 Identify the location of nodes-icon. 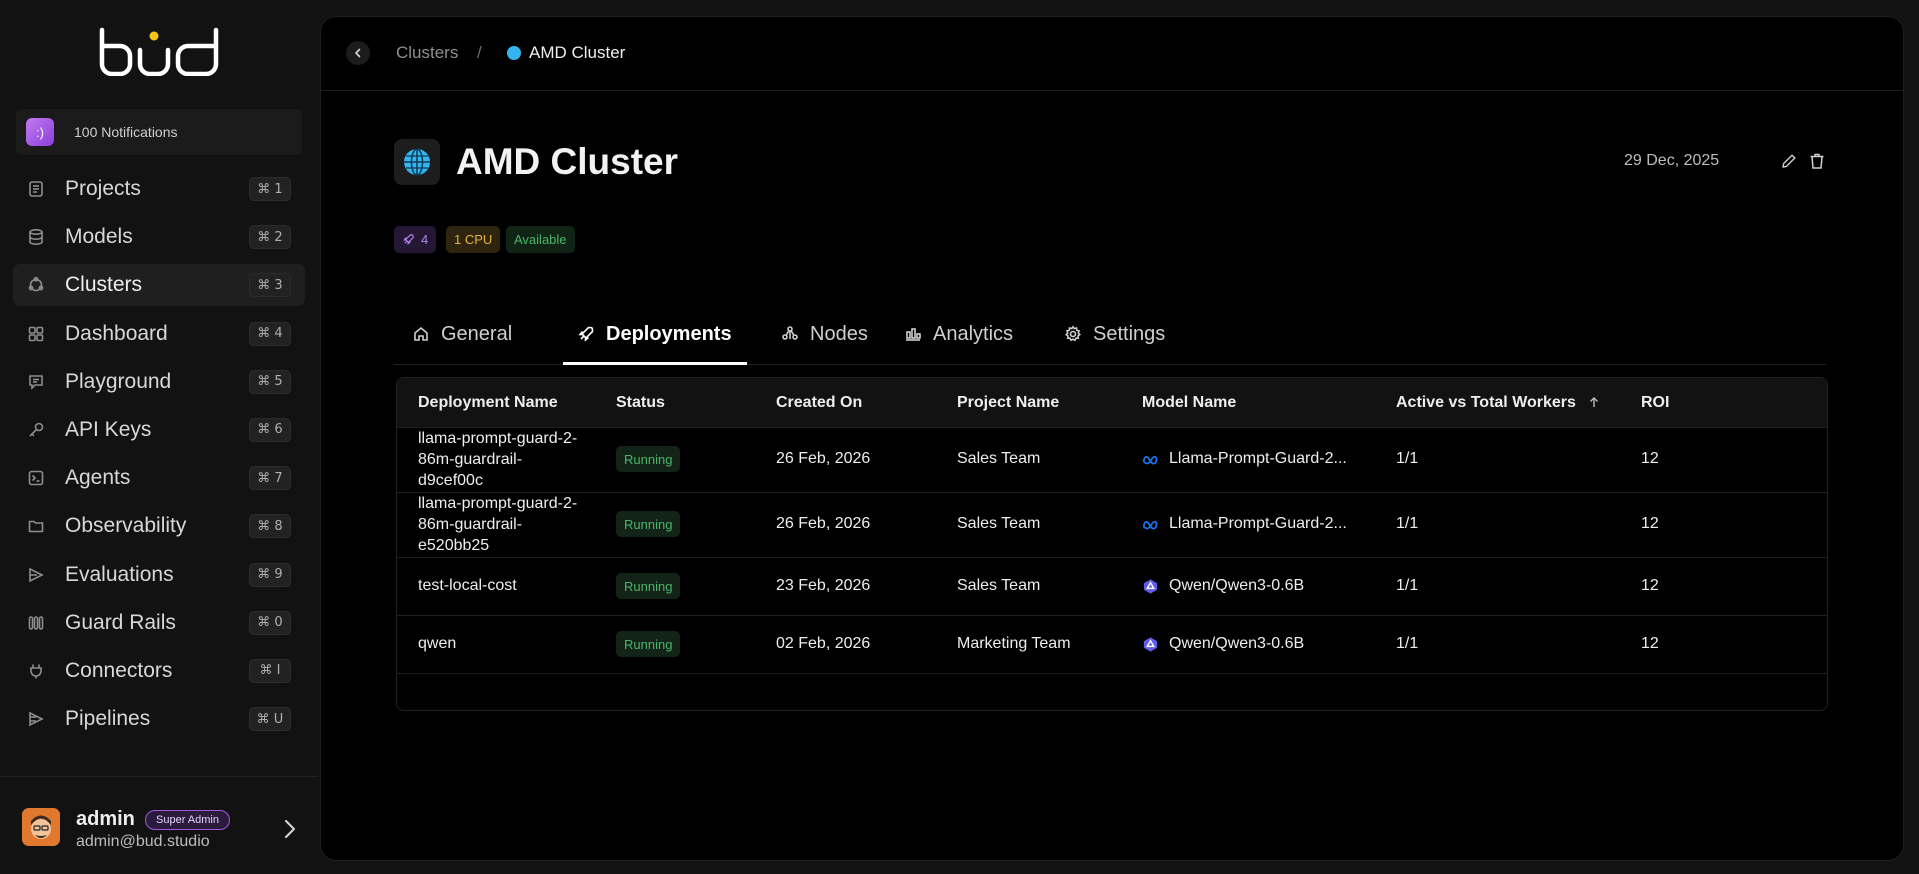
(790, 333).